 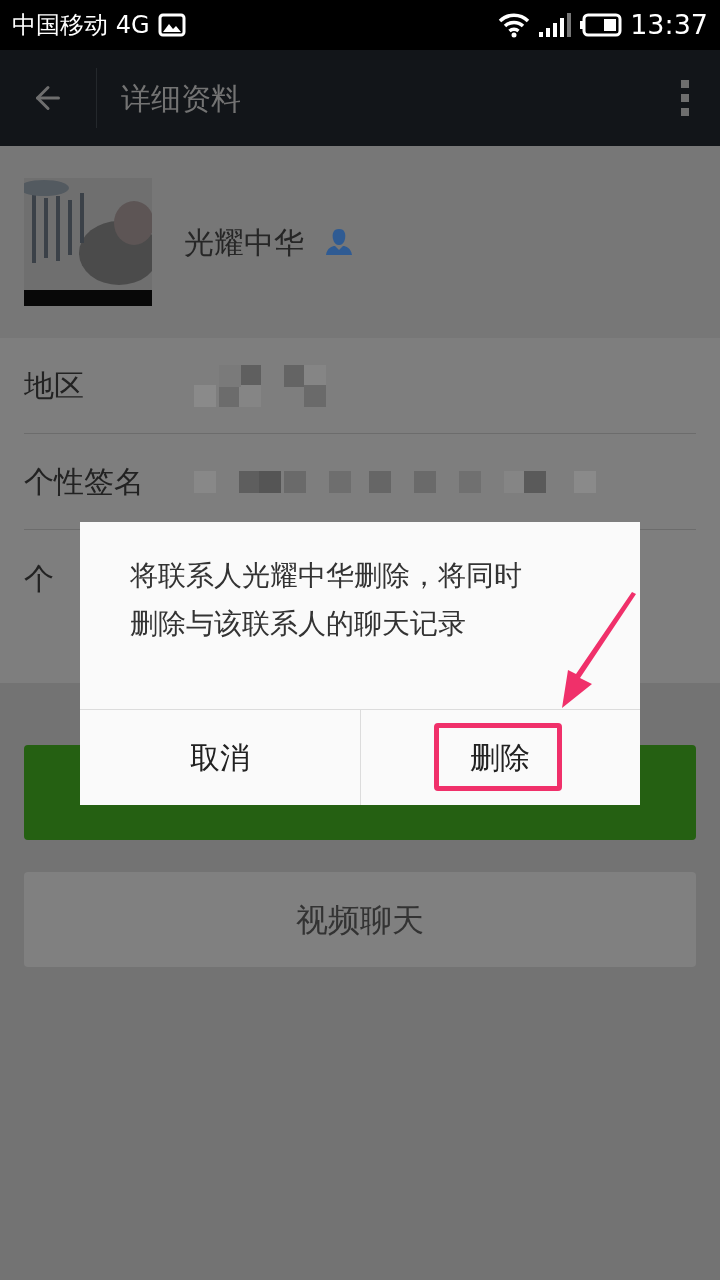 I want to click on field-label: 地区, so click(x=54, y=385).